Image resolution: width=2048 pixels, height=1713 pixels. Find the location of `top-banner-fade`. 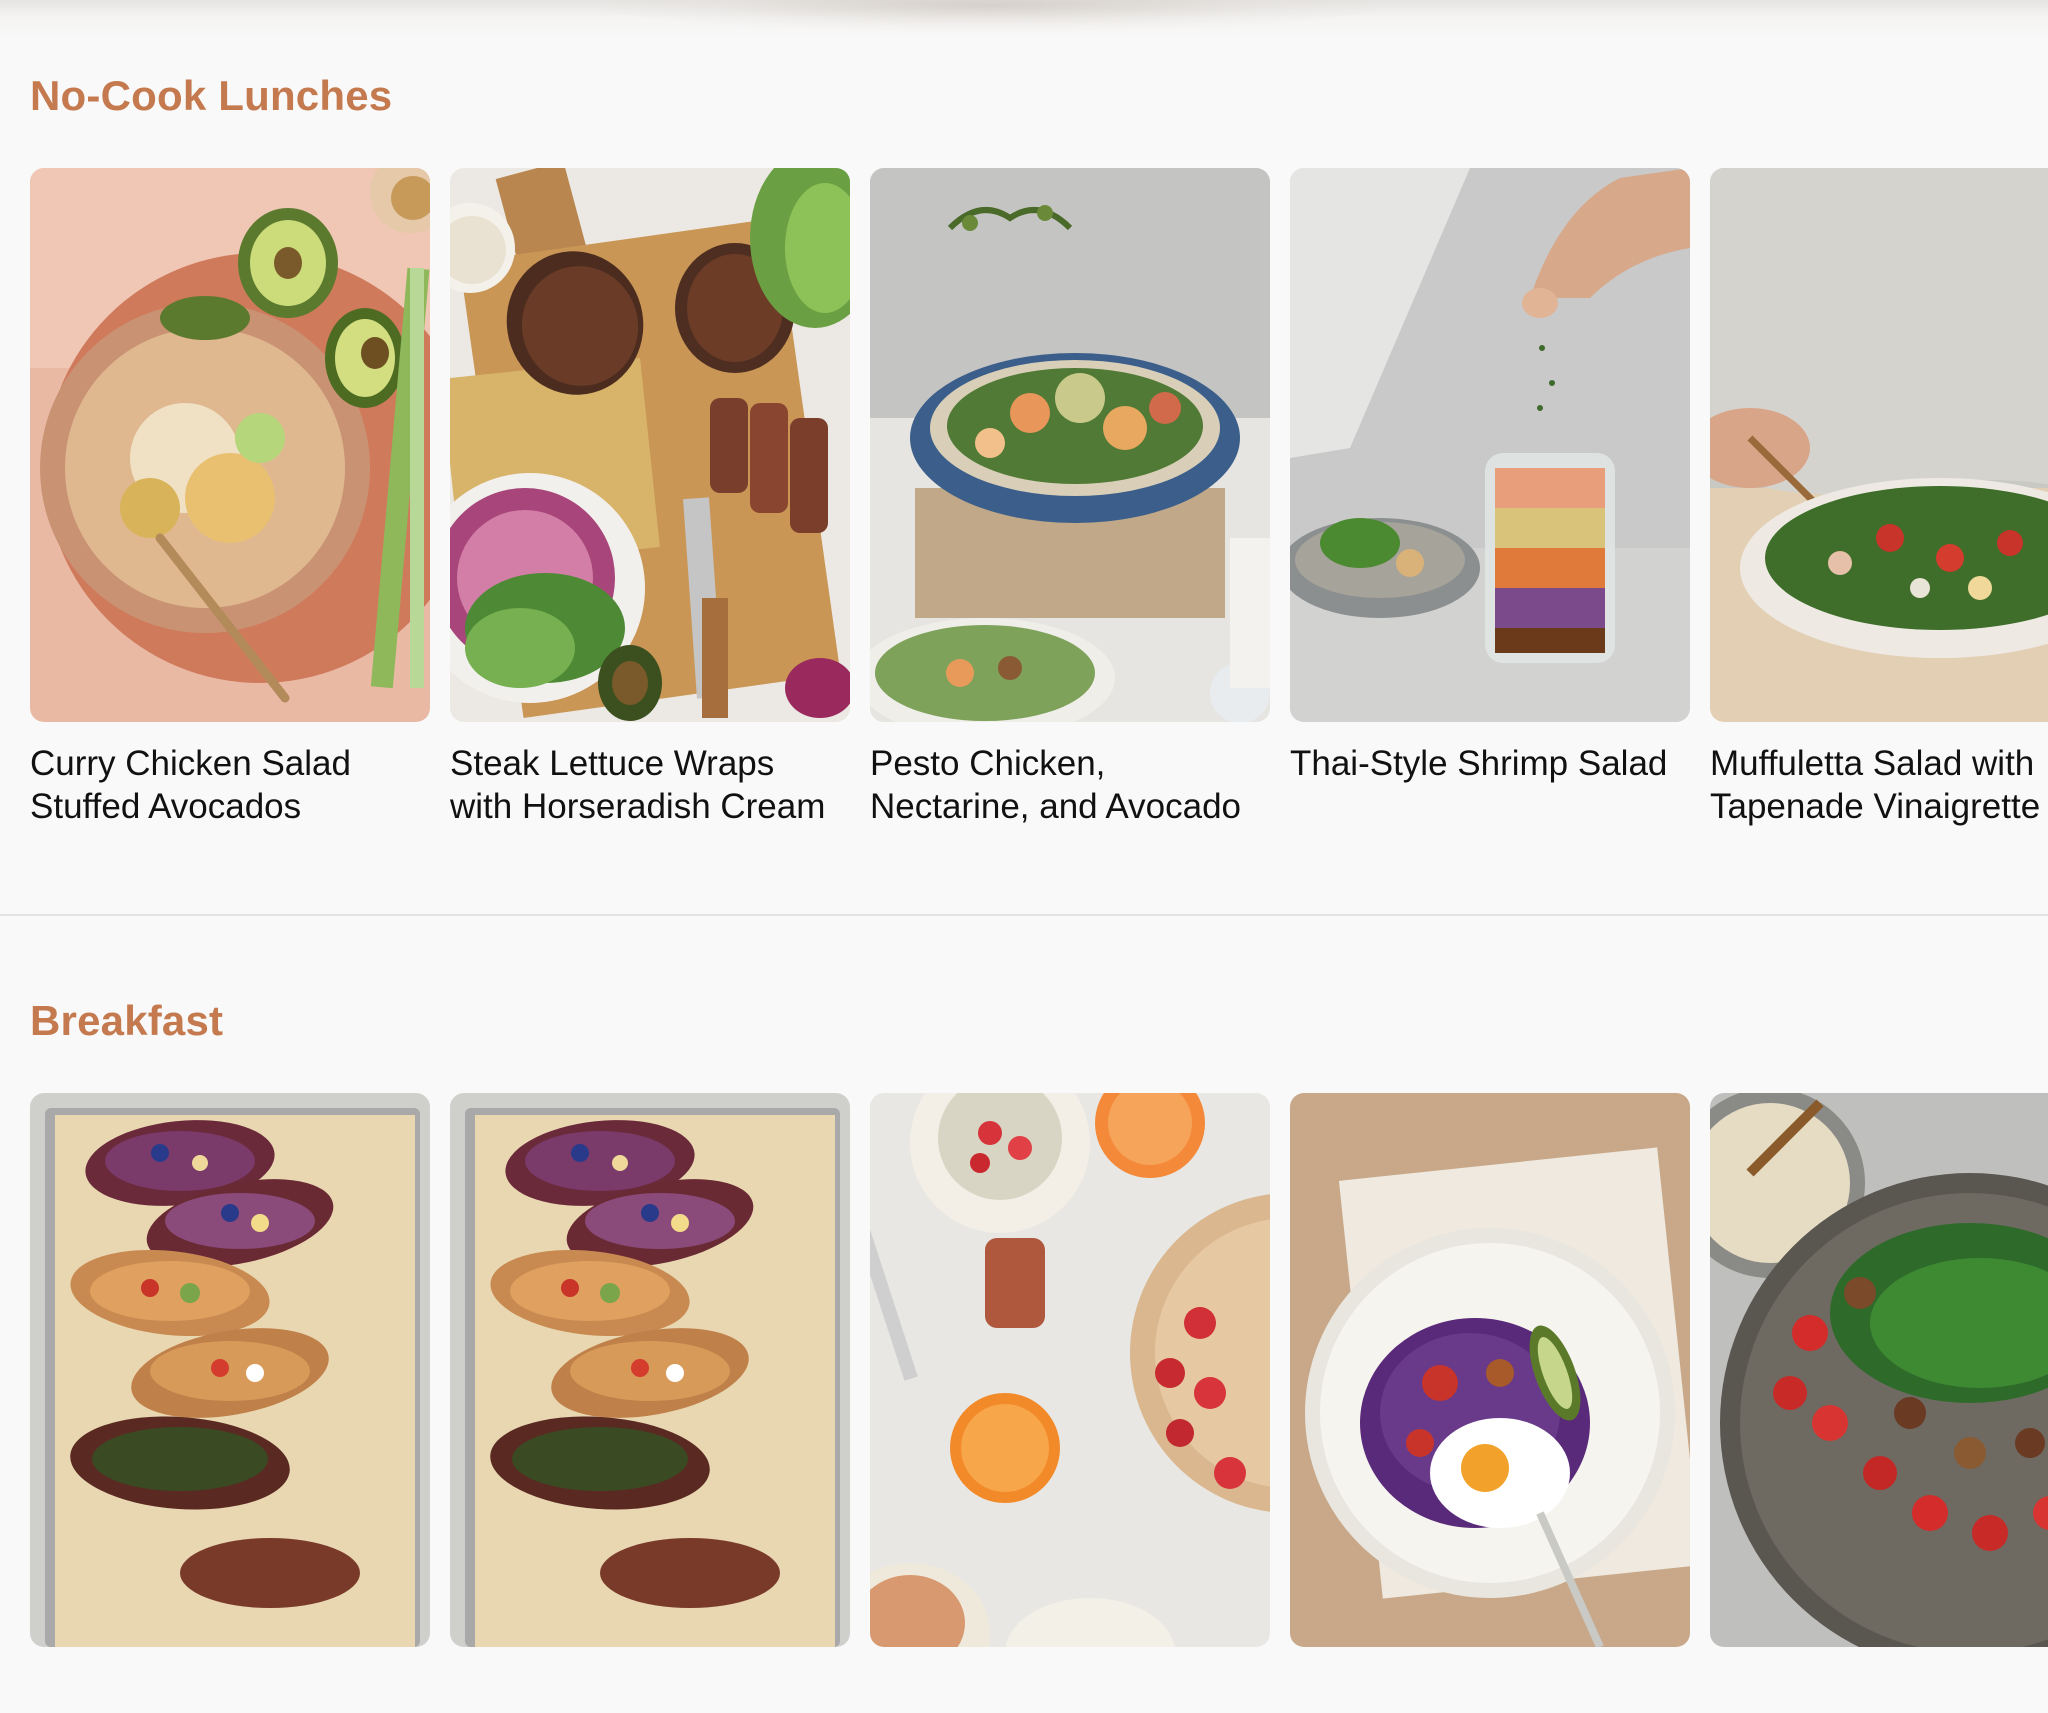

top-banner-fade is located at coordinates (1024, 20).